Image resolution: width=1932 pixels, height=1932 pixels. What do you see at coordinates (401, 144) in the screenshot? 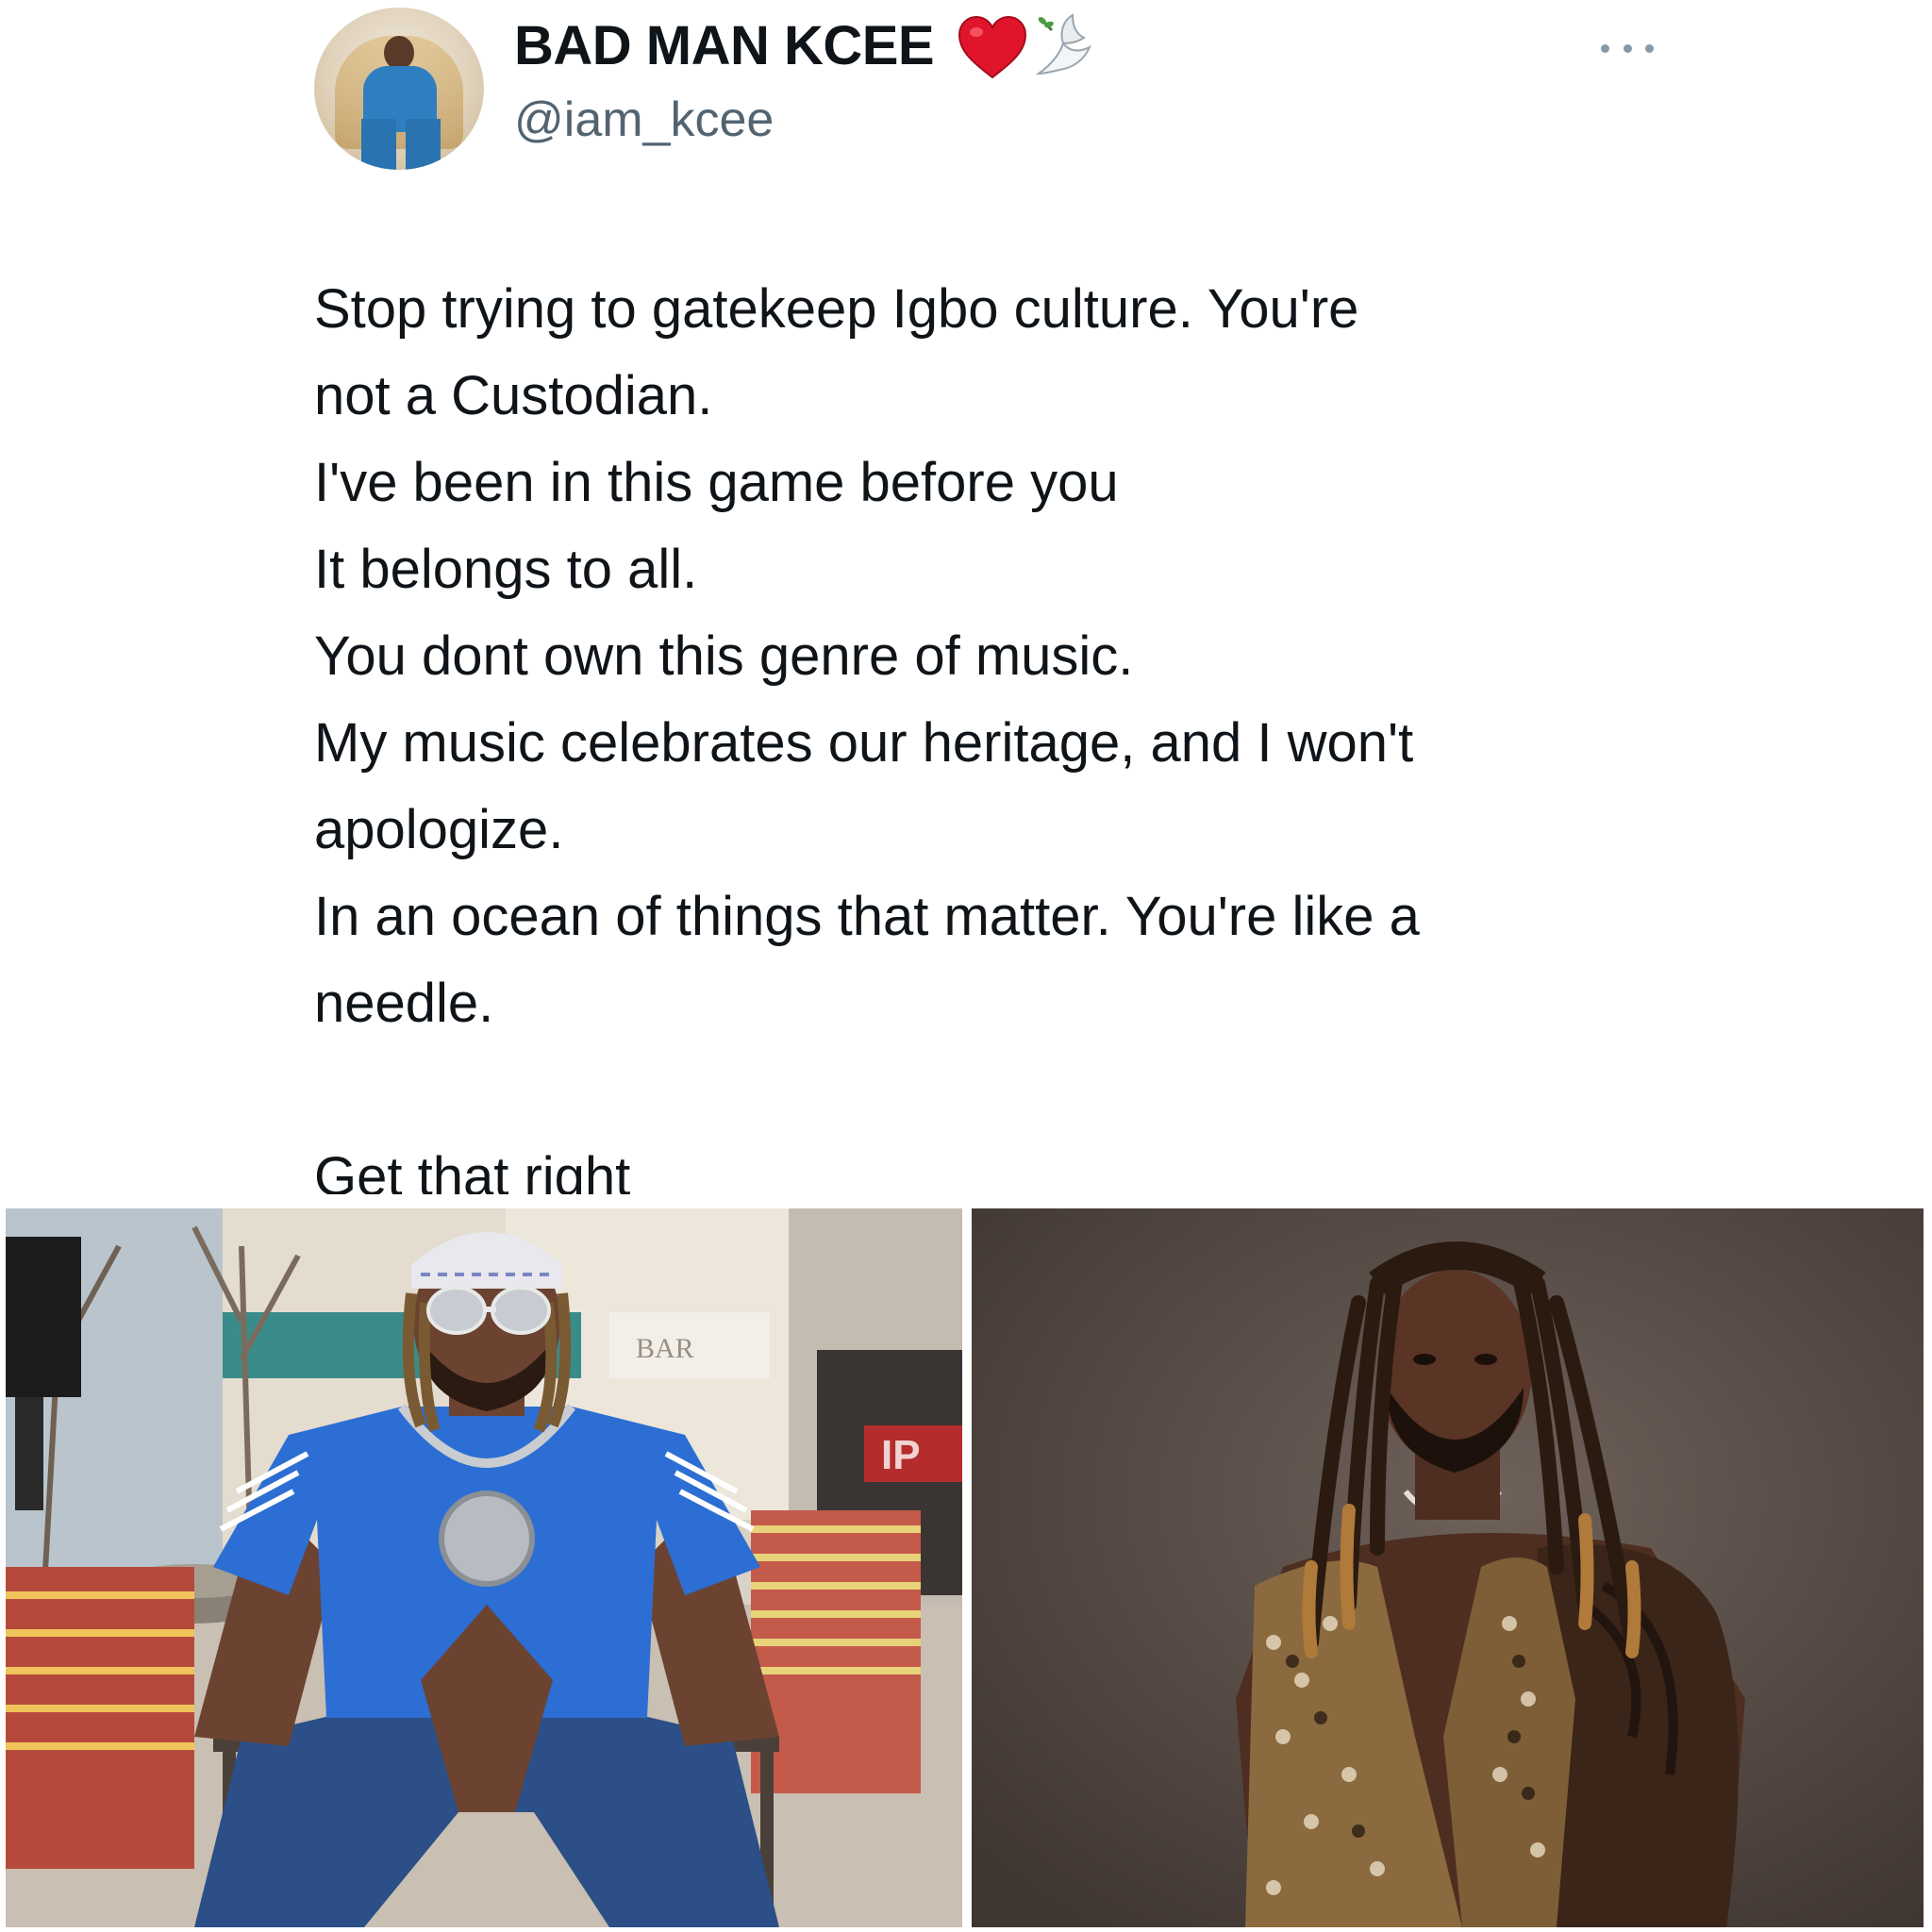
I see `avatar-person-legs` at bounding box center [401, 144].